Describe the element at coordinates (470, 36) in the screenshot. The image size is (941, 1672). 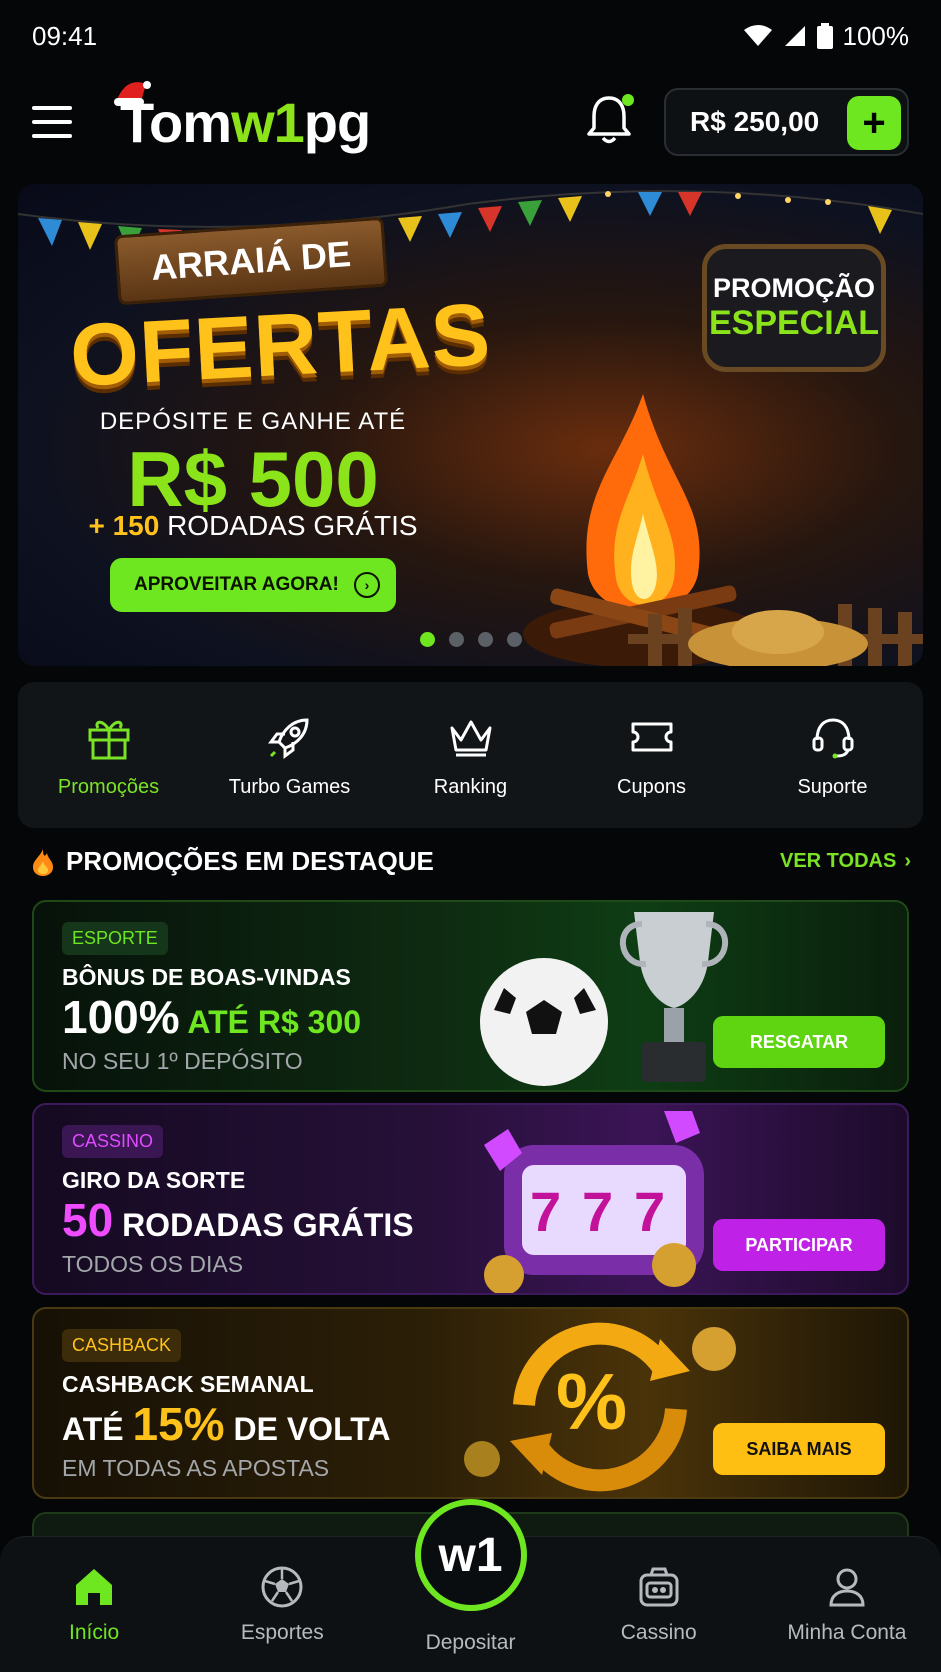
I see `status-bar: 09:41 100%` at that location.